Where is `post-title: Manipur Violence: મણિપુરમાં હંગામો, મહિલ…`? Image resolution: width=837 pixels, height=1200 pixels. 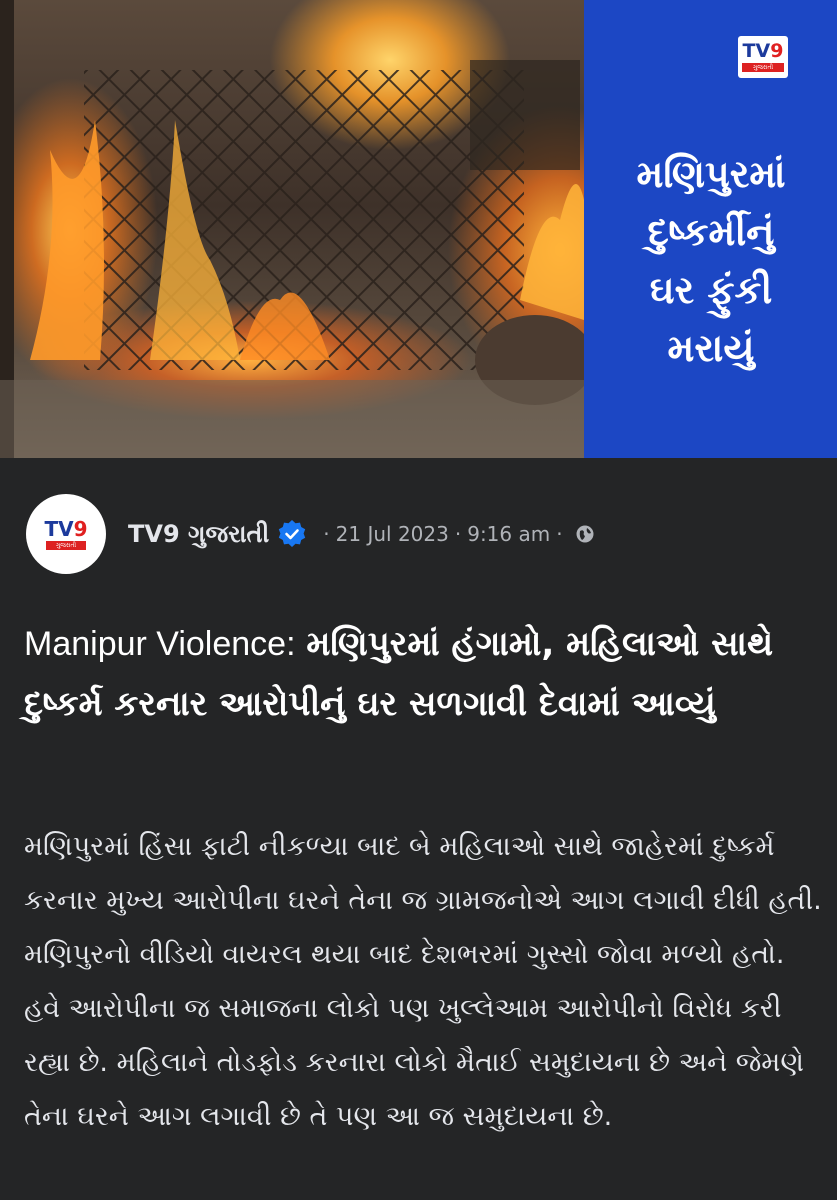
post-title: Manipur Violence: મણિપુરમાં હંગામો, મહિલ… is located at coordinates (419, 674).